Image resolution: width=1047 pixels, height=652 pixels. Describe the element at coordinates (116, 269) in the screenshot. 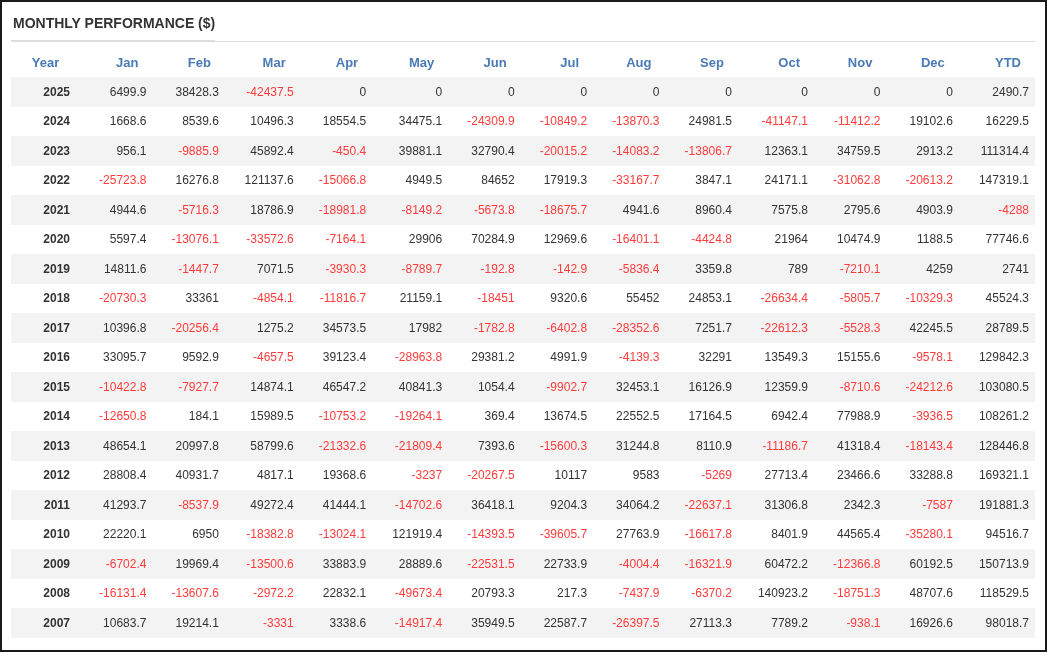

I see `table-cell: 14811.6` at that location.